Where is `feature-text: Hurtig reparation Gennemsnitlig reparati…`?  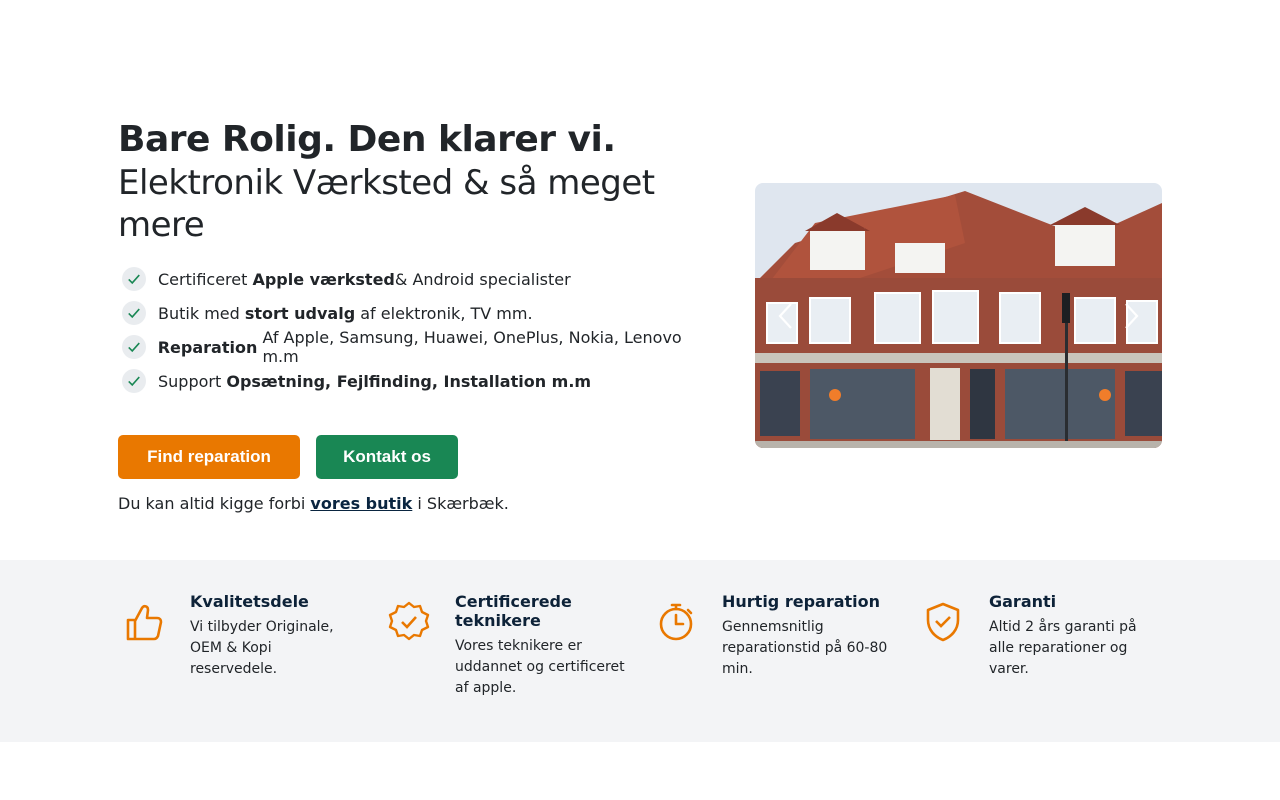 feature-text: Hurtig reparation Gennemsnitlig reparati… is located at coordinates (807, 636).